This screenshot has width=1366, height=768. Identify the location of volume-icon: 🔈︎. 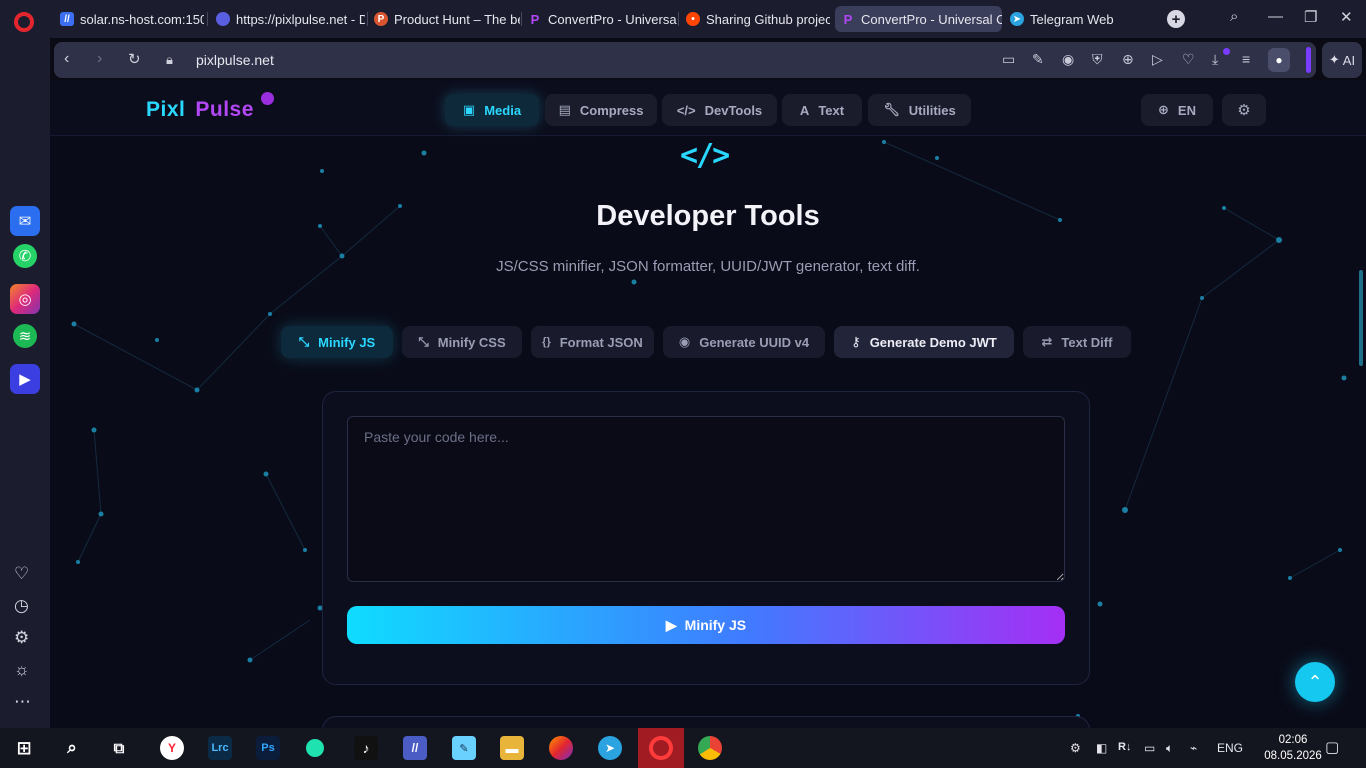
(1169, 748).